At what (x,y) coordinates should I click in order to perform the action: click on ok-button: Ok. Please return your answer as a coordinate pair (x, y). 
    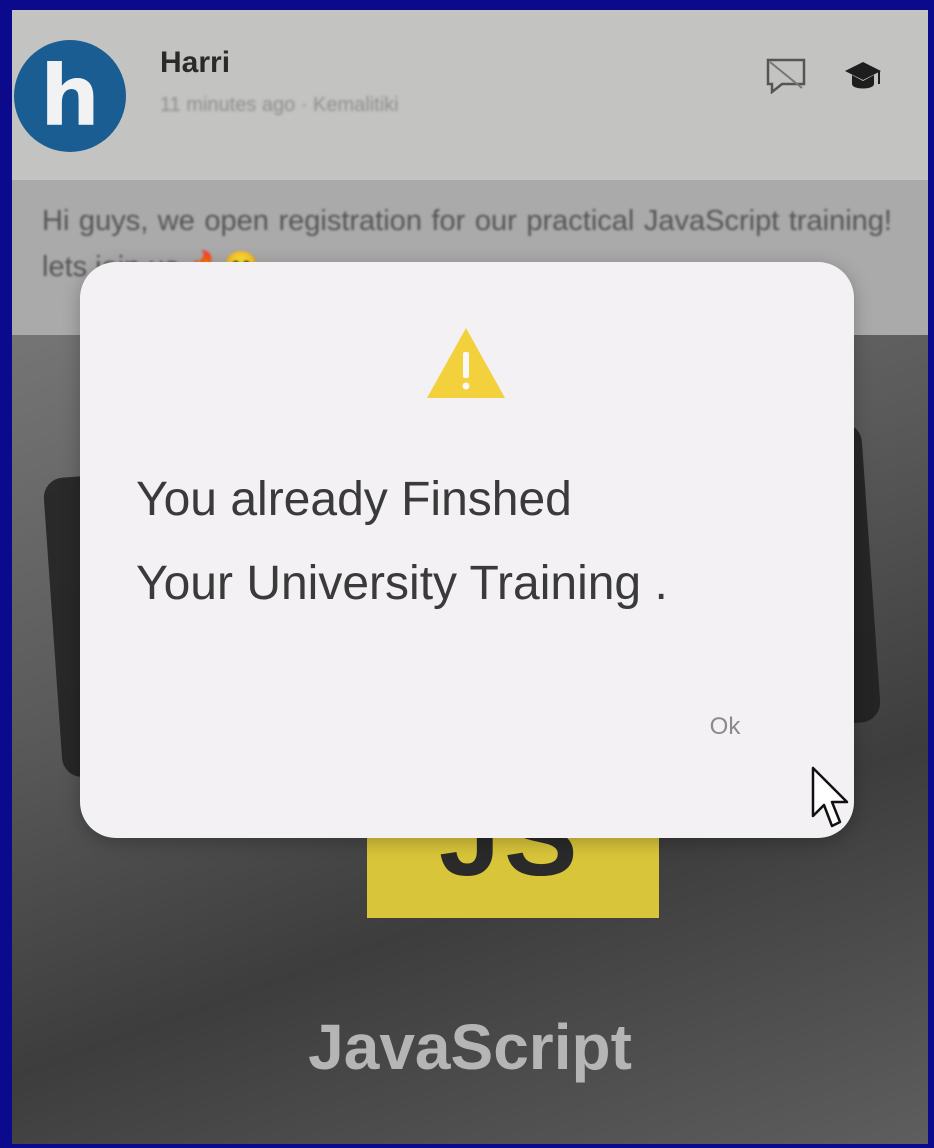
    Looking at the image, I should click on (725, 727).